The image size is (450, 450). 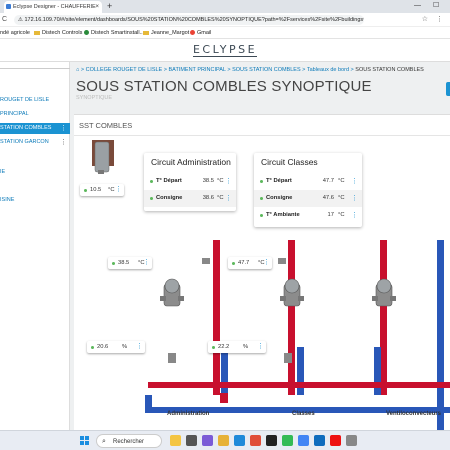 What do you see at coordinates (175, 440) in the screenshot?
I see `widgets-icon` at bounding box center [175, 440].